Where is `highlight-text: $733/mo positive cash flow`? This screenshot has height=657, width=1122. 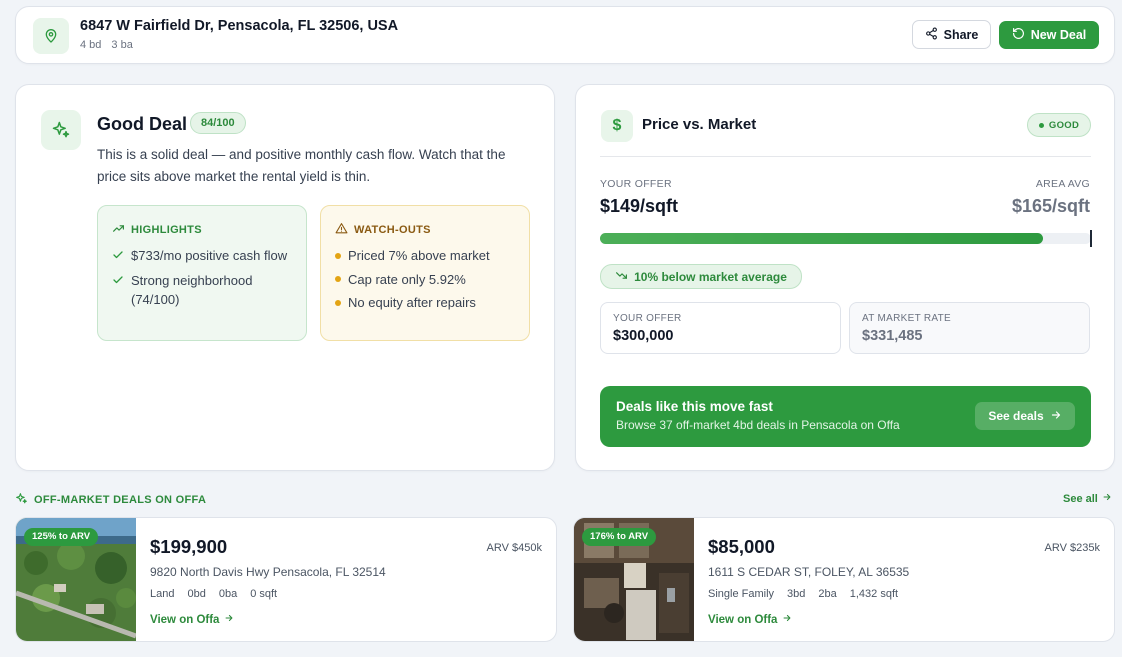 highlight-text: $733/mo positive cash flow is located at coordinates (209, 255).